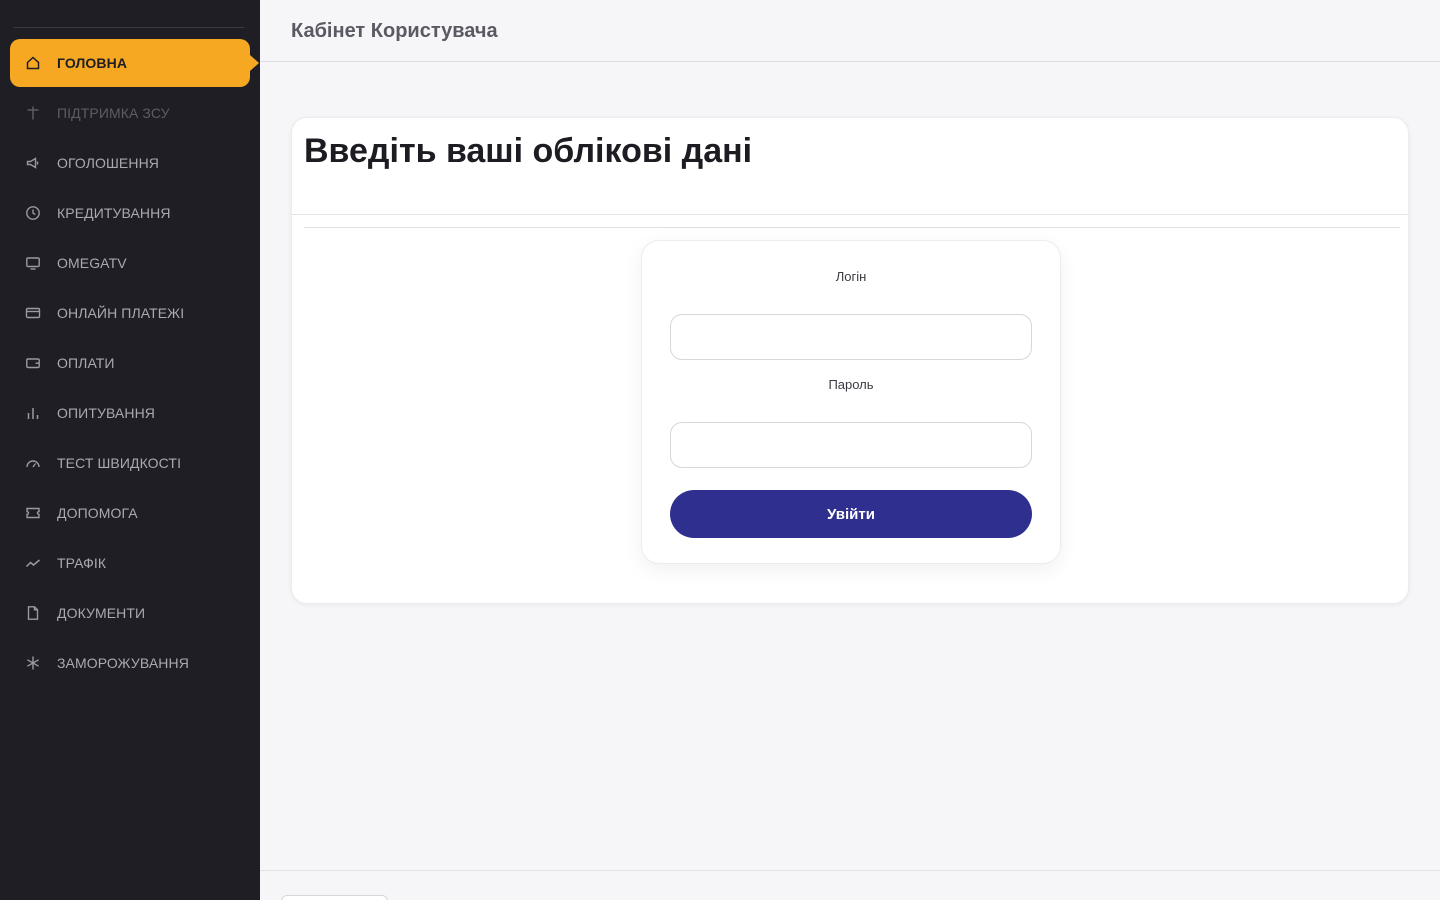 This screenshot has width=1440, height=900. What do you see at coordinates (33, 213) in the screenshot?
I see `clock-icon` at bounding box center [33, 213].